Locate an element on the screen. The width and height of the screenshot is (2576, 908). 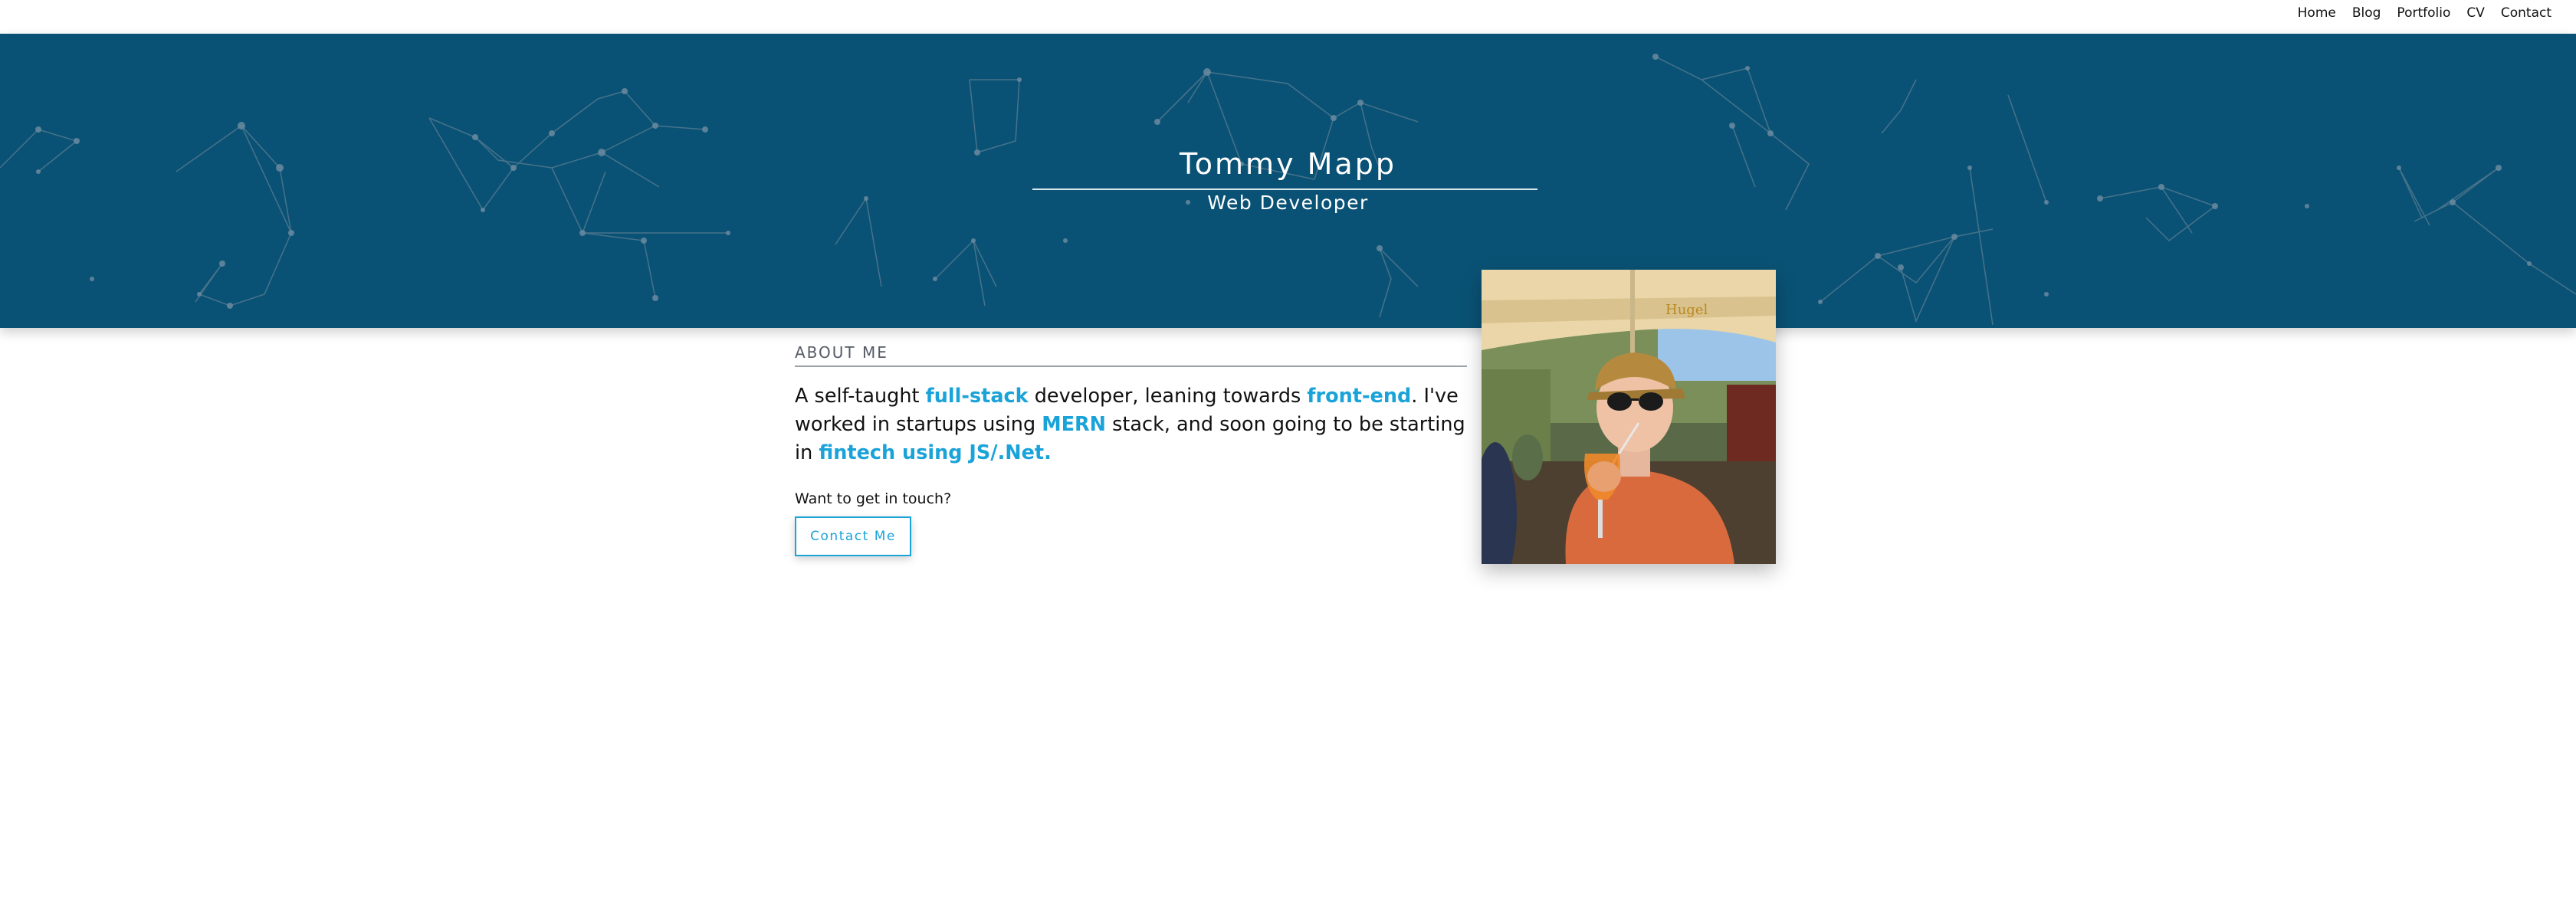
nav-links: Home Blog Portfolio CV Contact is located at coordinates (2424, 13).